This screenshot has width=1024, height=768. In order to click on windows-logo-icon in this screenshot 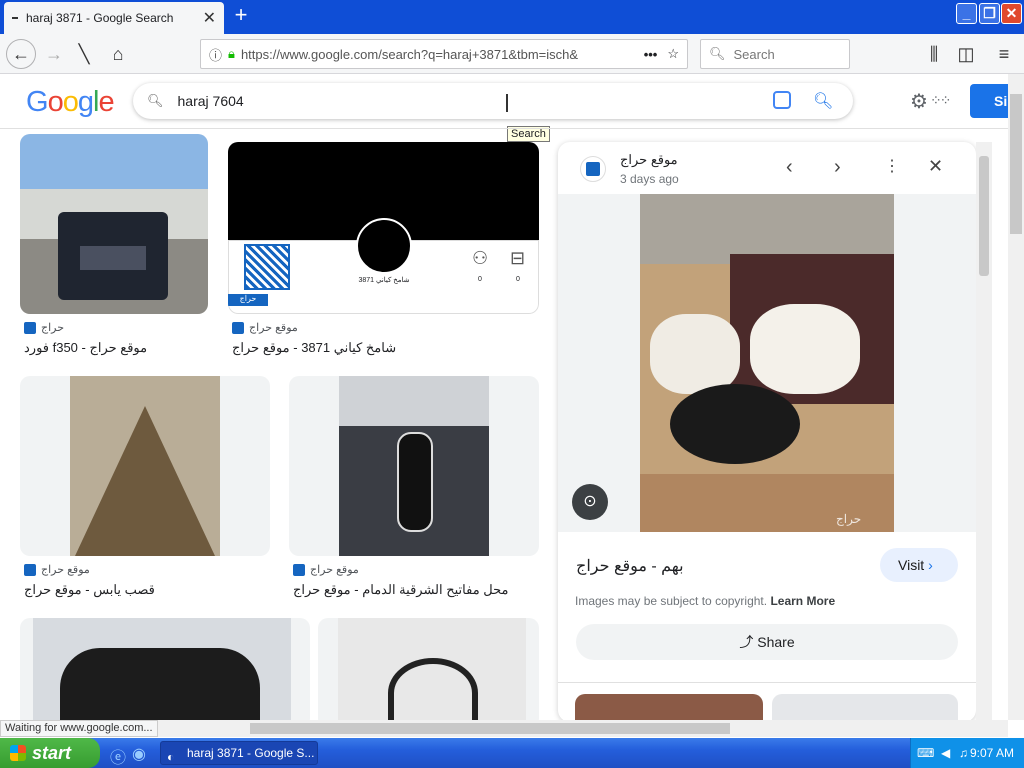, I will do `click(18, 753)`.